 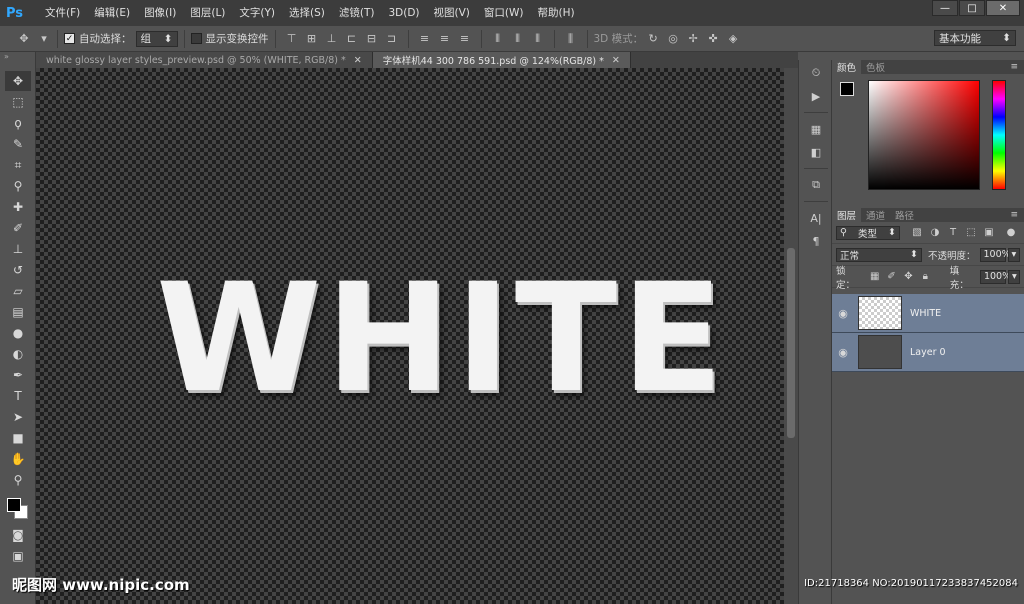 What do you see at coordinates (332, 39) in the screenshot?
I see `align-bottom-icon: ⊥` at bounding box center [332, 39].